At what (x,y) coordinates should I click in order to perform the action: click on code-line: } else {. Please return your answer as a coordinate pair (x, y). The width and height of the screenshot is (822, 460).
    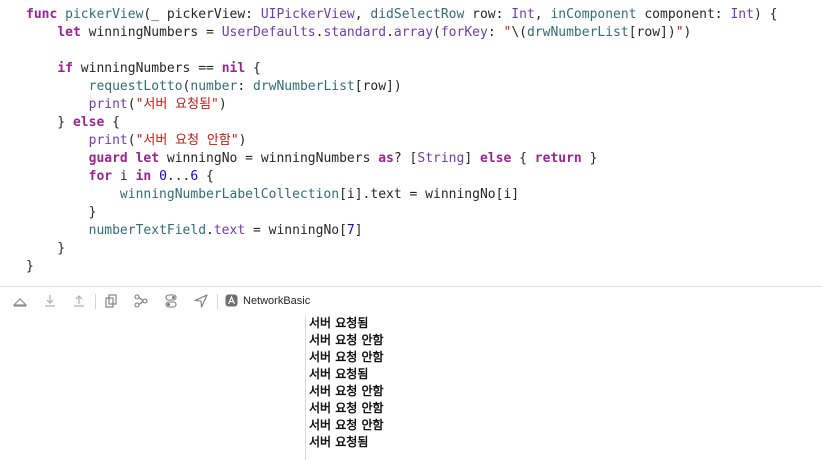
    Looking at the image, I should click on (73, 123).